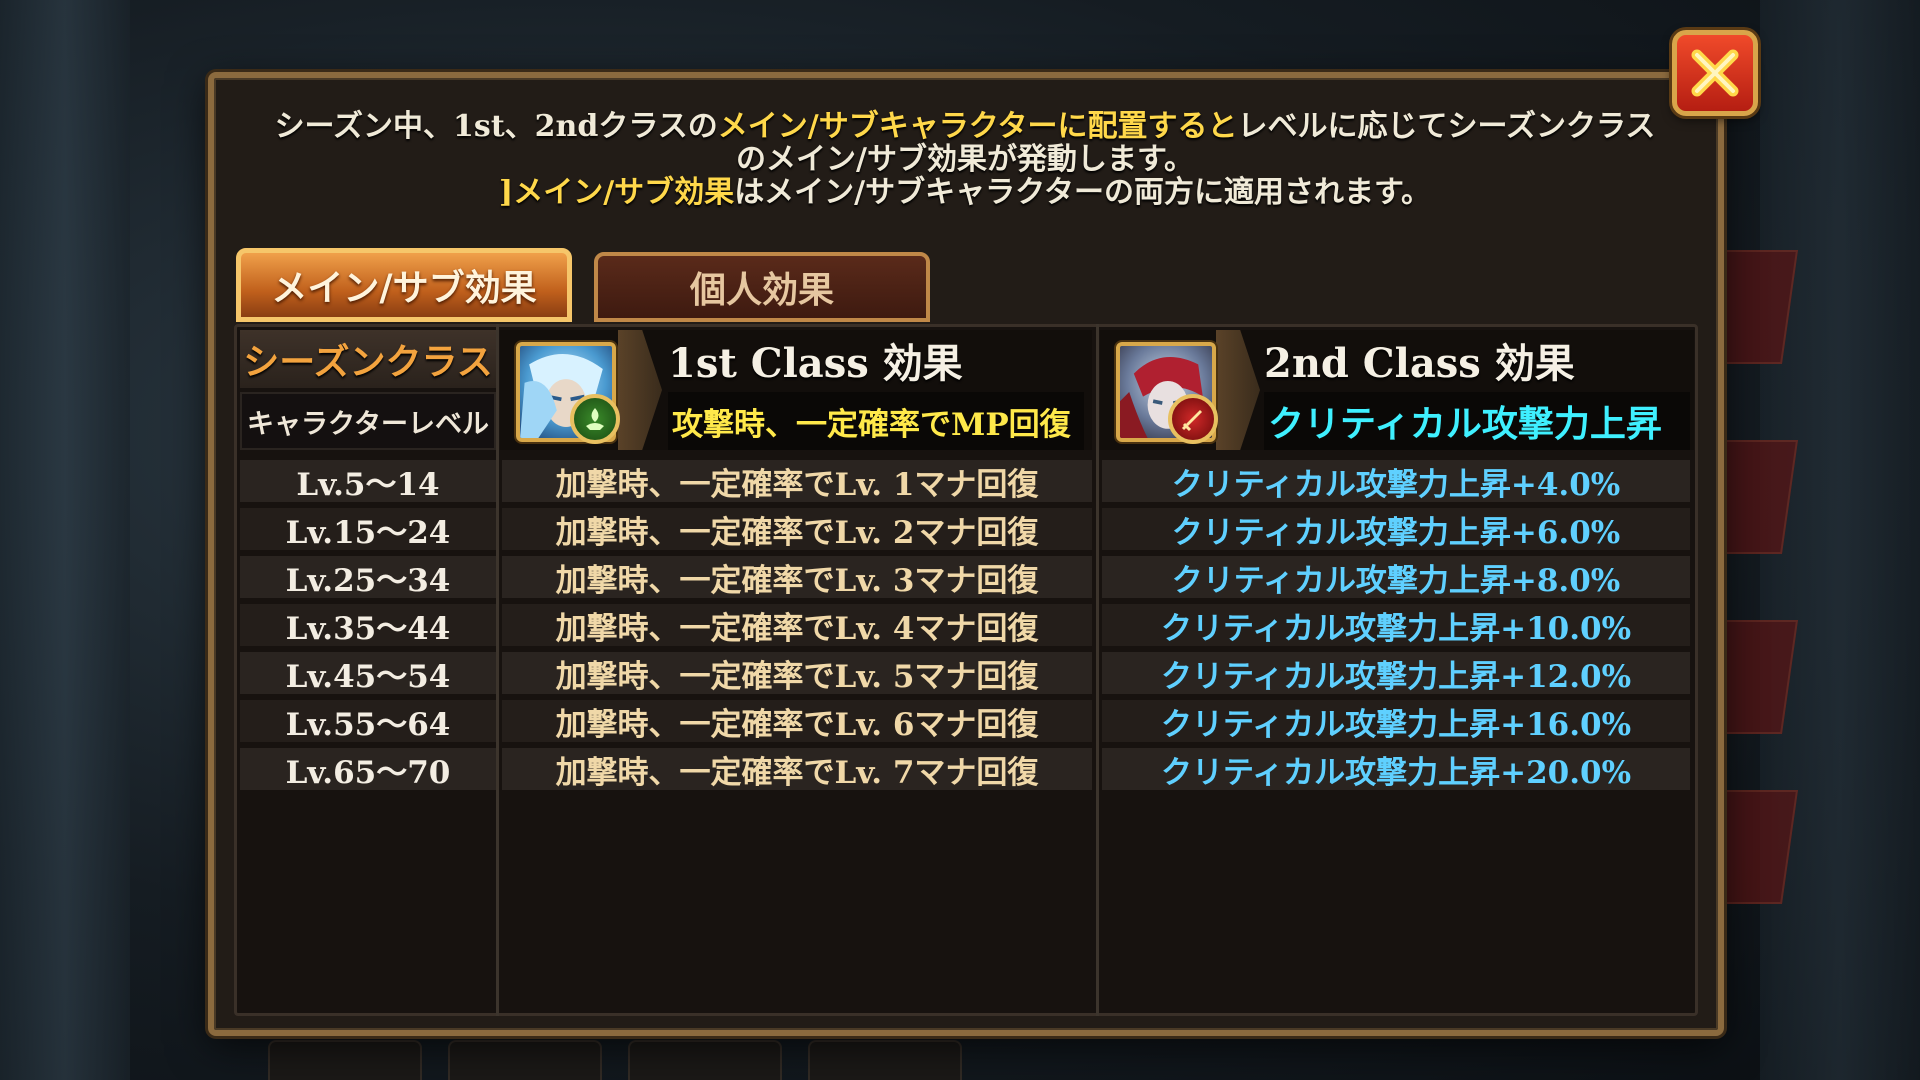  I want to click on class2-effect-cell: クリティカル攻撃力上昇+16.0%, so click(1396, 721).